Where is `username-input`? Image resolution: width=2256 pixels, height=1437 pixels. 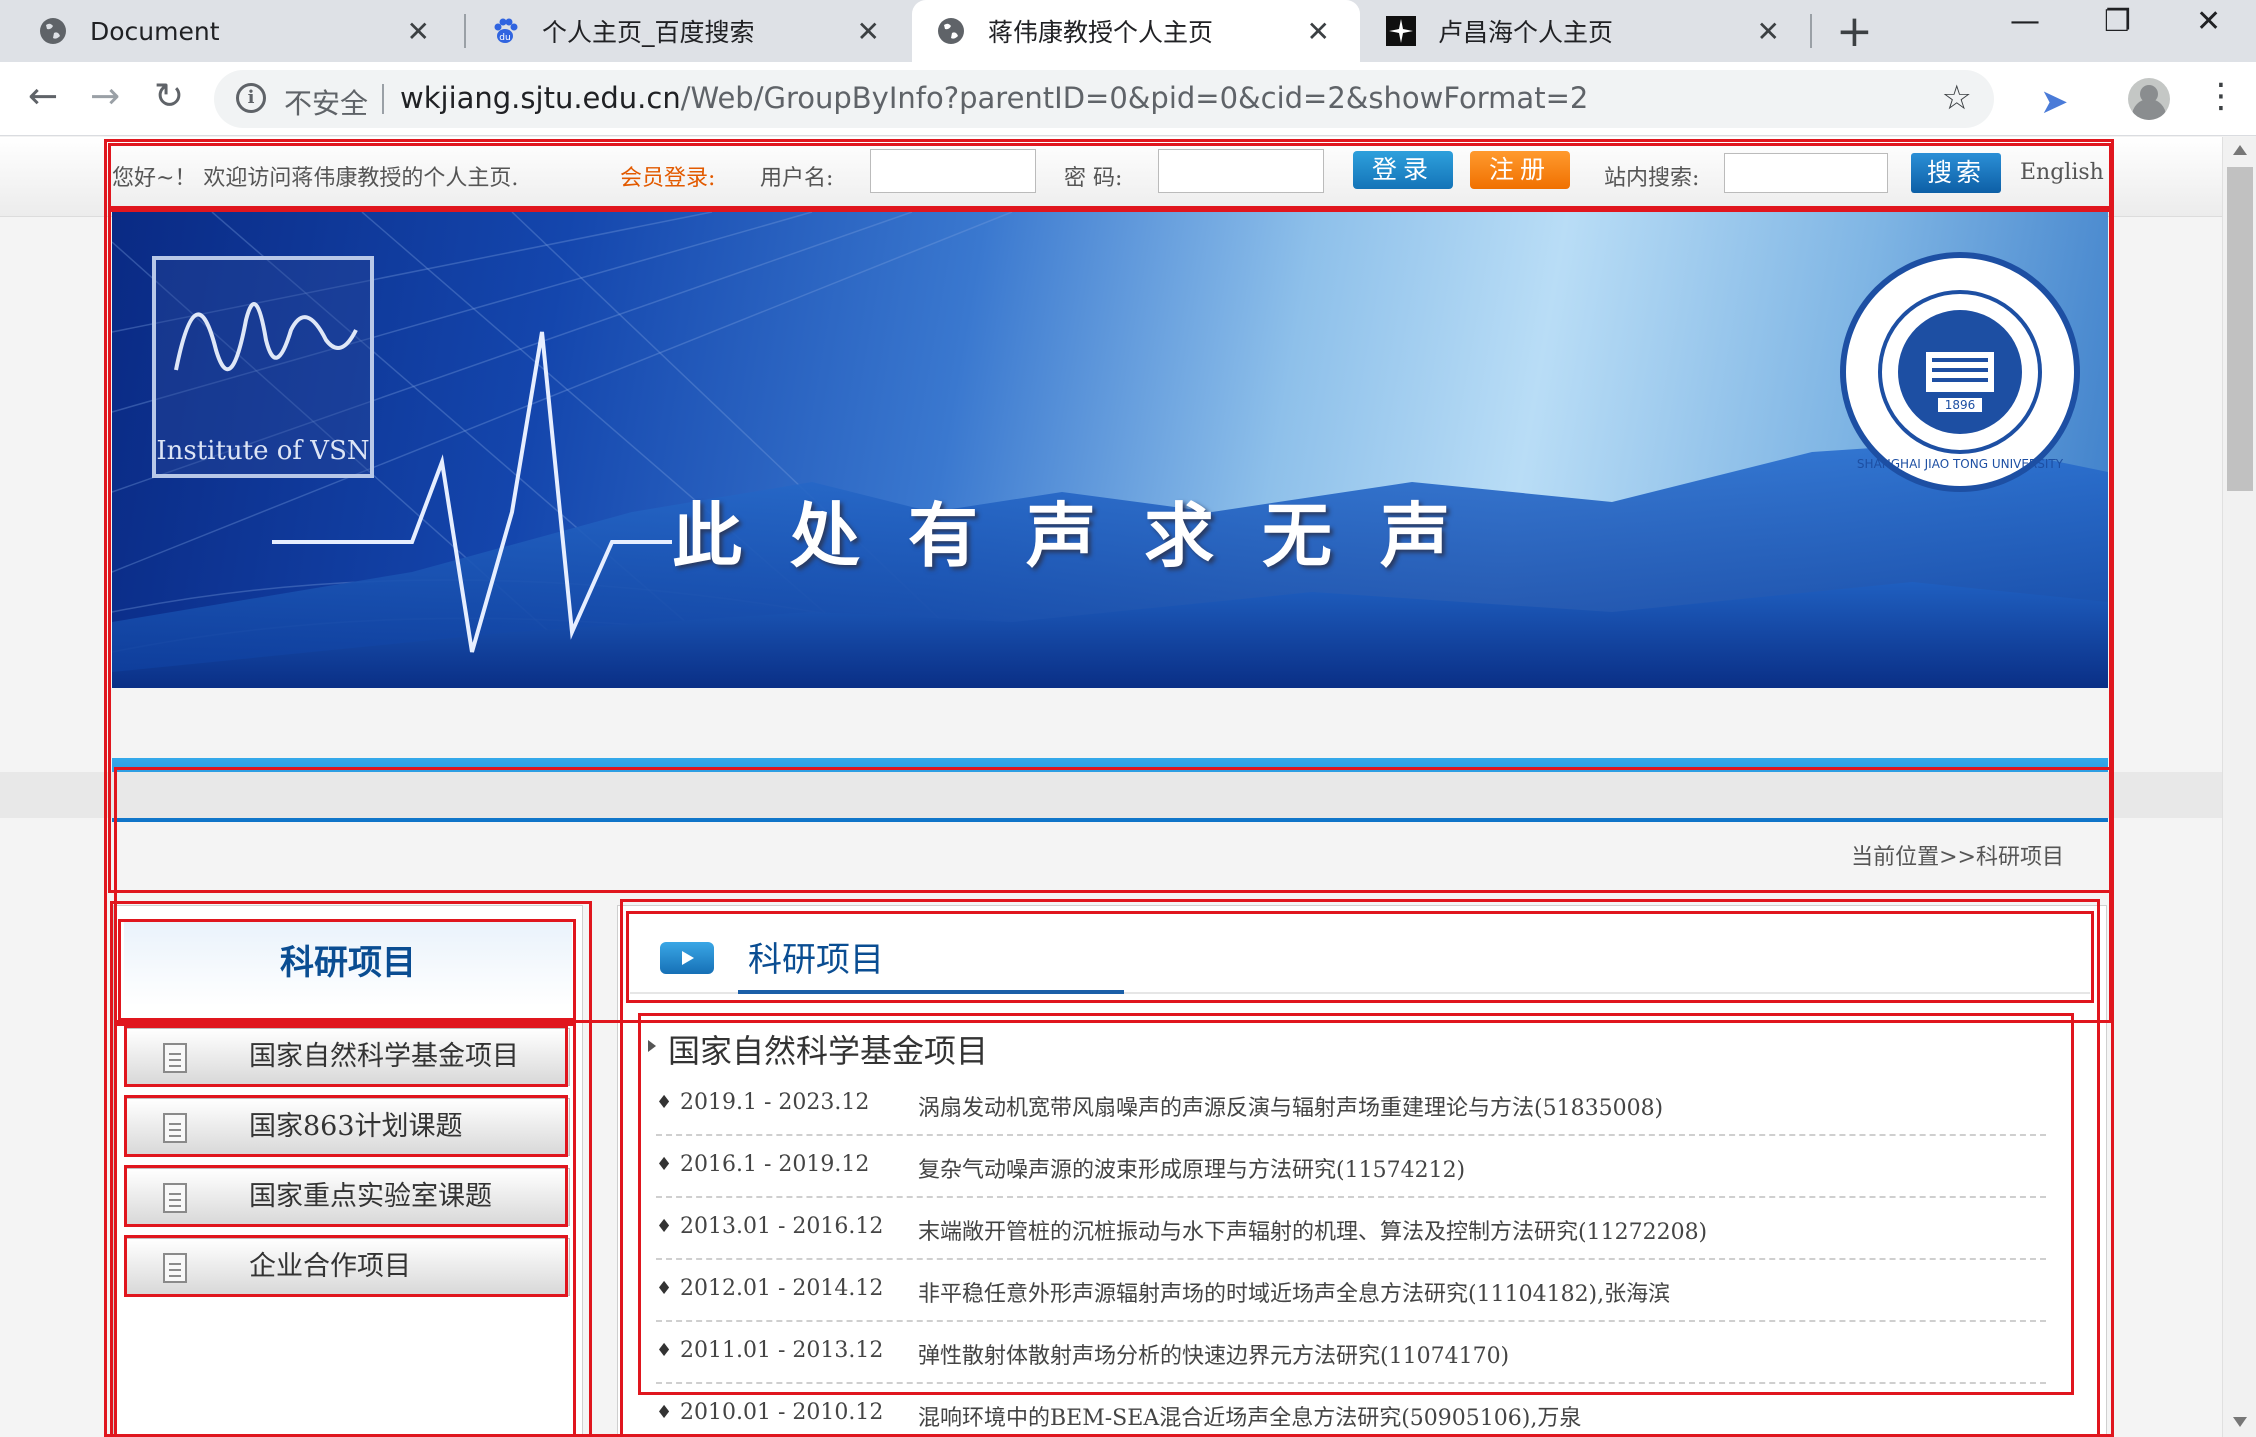
username-input is located at coordinates (953, 171).